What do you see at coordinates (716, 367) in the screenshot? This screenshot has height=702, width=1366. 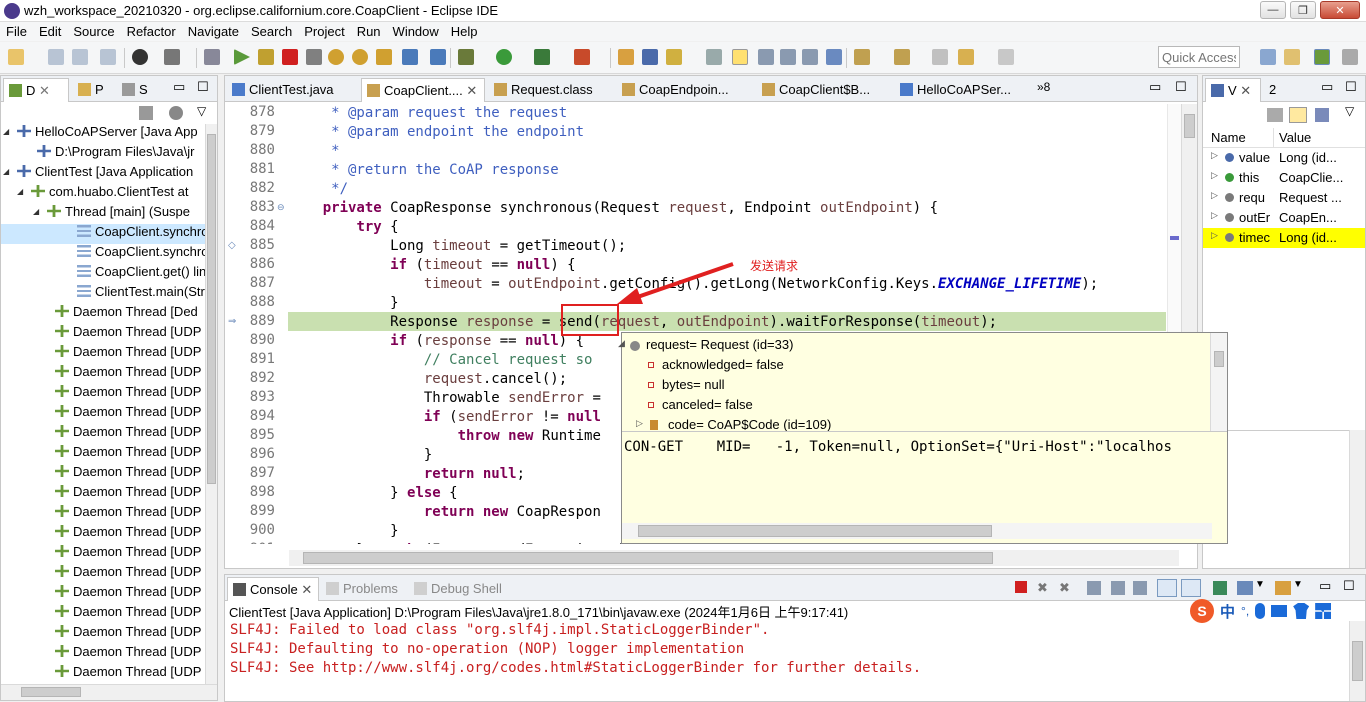 I see `hover-field-item: acknowledged= false` at bounding box center [716, 367].